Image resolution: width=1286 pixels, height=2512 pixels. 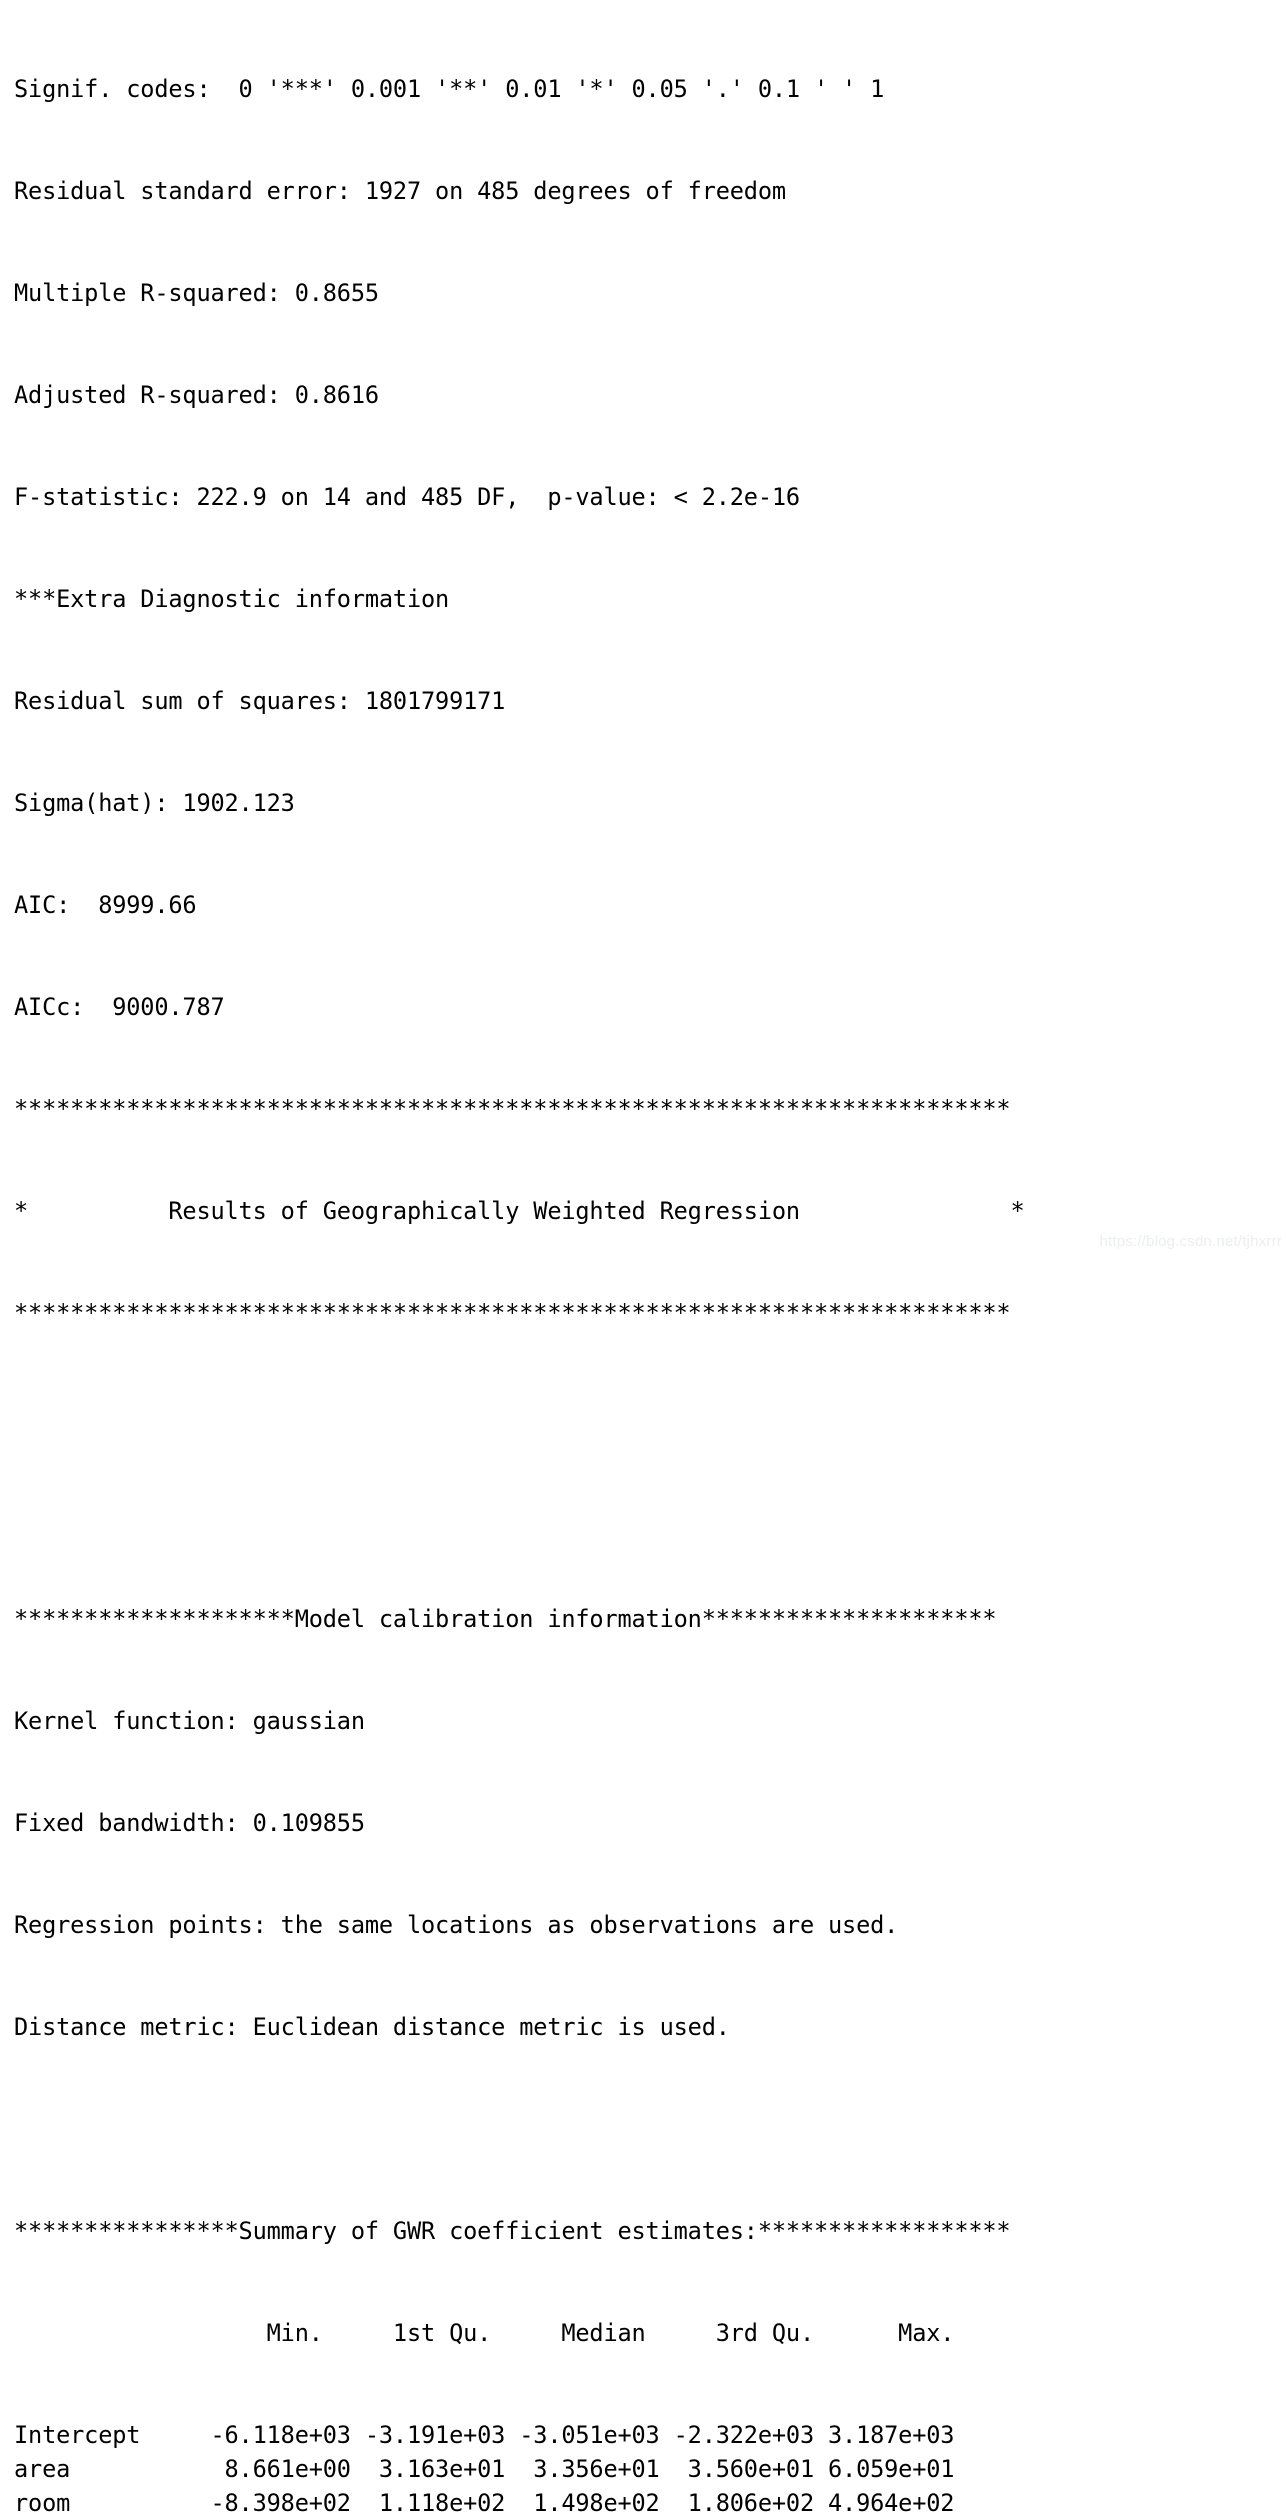 What do you see at coordinates (154, 803) in the screenshot?
I see `sigma-hat-line: Sigma(hat): 1902.123` at bounding box center [154, 803].